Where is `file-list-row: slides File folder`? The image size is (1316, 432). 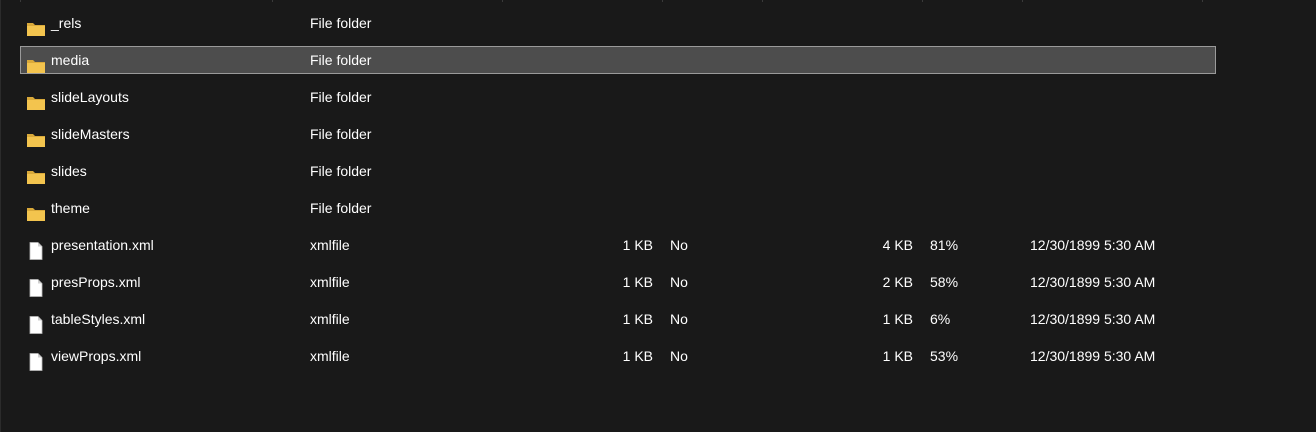 file-list-row: slides File folder is located at coordinates (658, 173).